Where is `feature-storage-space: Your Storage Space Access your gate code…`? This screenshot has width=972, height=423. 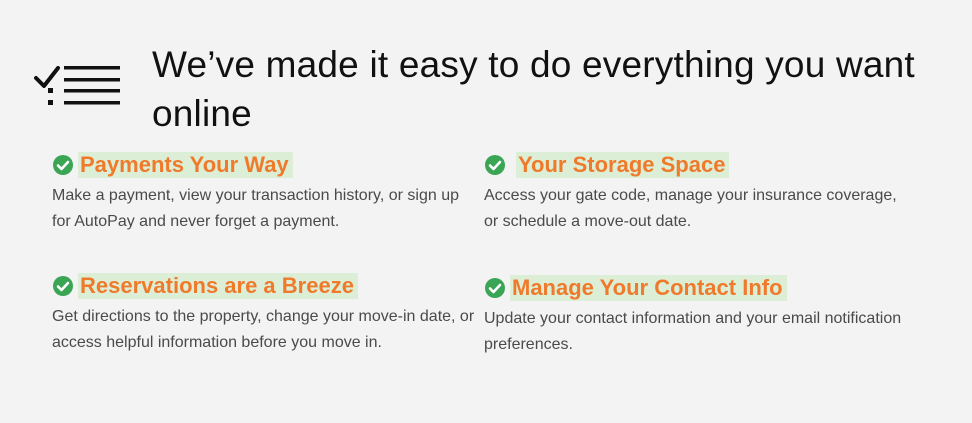 feature-storage-space: Your Storage Space Access your gate code… is located at coordinates (699, 193).